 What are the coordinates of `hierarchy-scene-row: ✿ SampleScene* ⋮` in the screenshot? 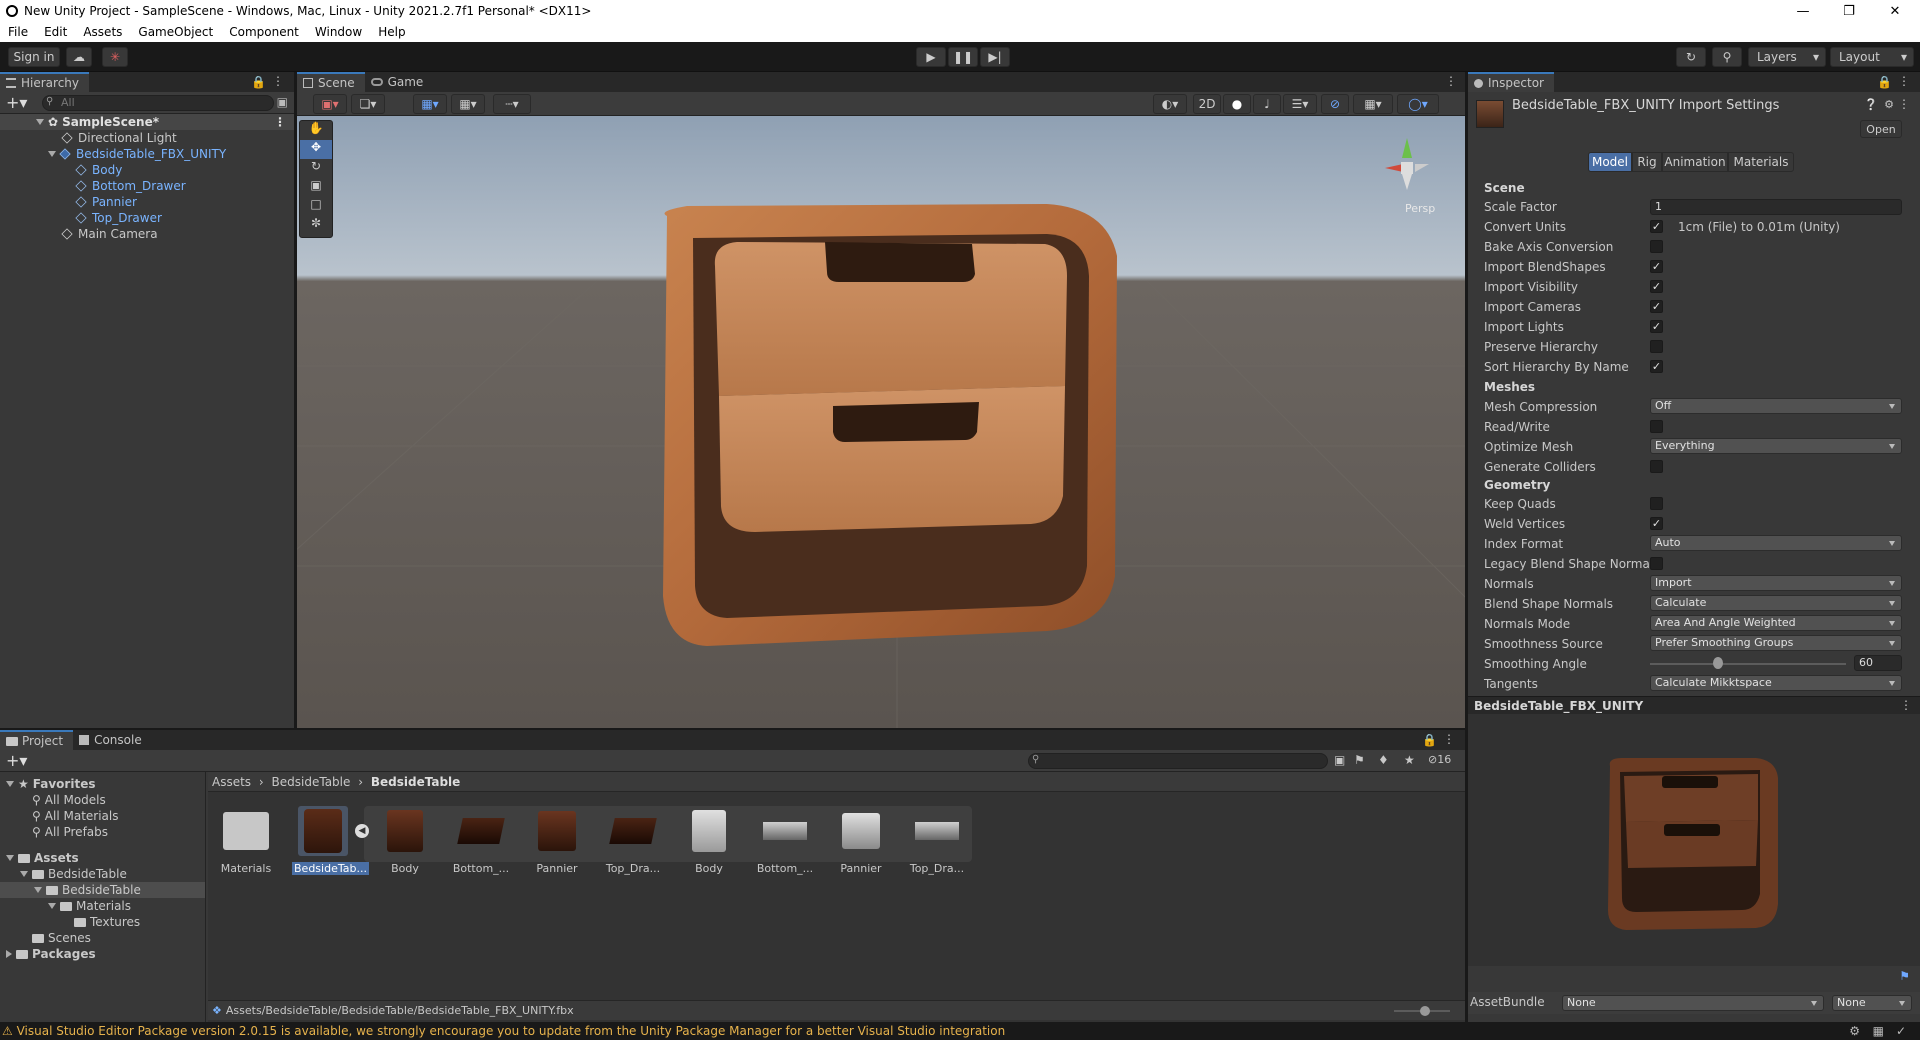 It's located at (147, 122).